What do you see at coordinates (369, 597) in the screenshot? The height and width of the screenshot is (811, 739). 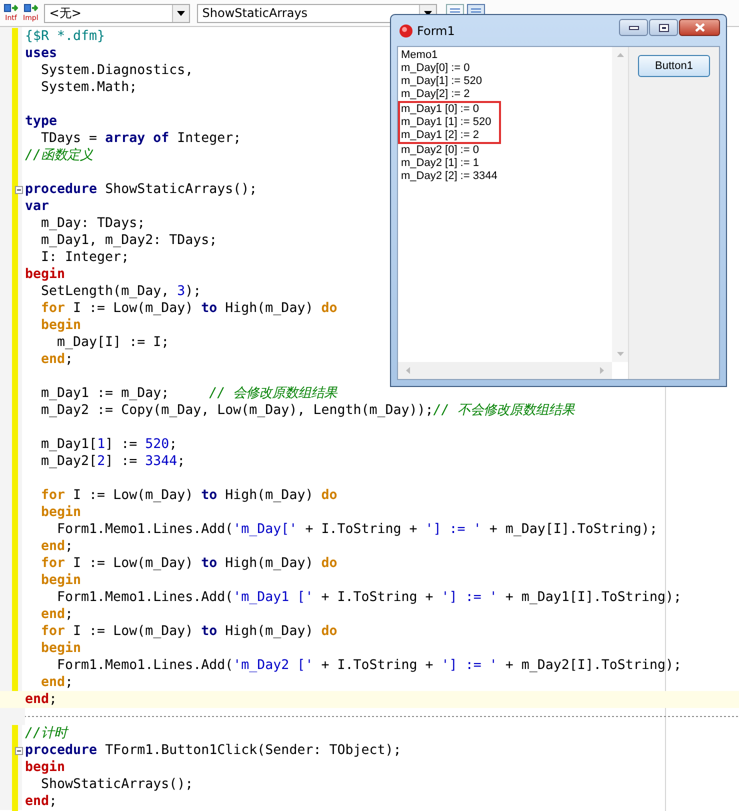 I see `code-line: Form1.Memo1.Lines.Add('m_Day1 [' + I.ToString + '] := ' + m_Day1[I].ToString);` at bounding box center [369, 597].